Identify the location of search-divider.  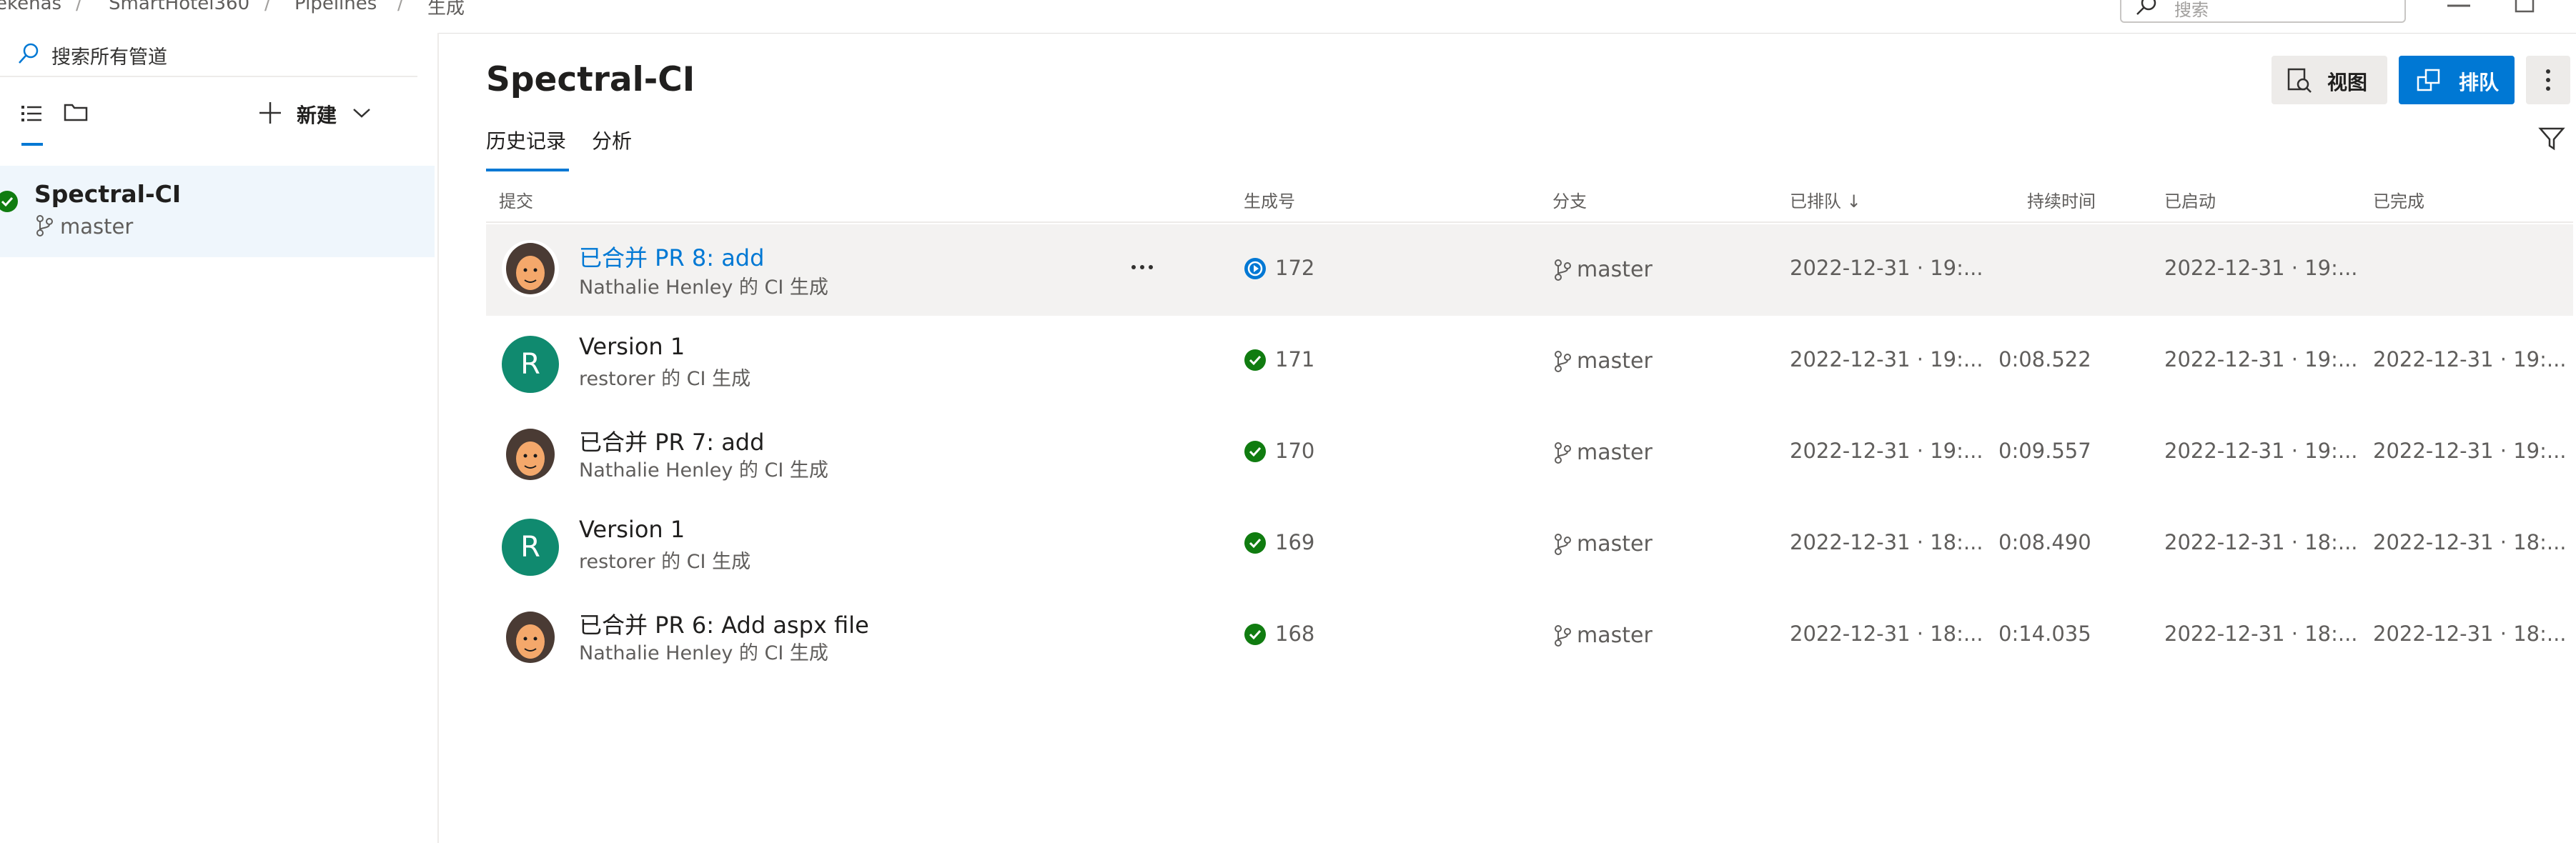
(209, 76).